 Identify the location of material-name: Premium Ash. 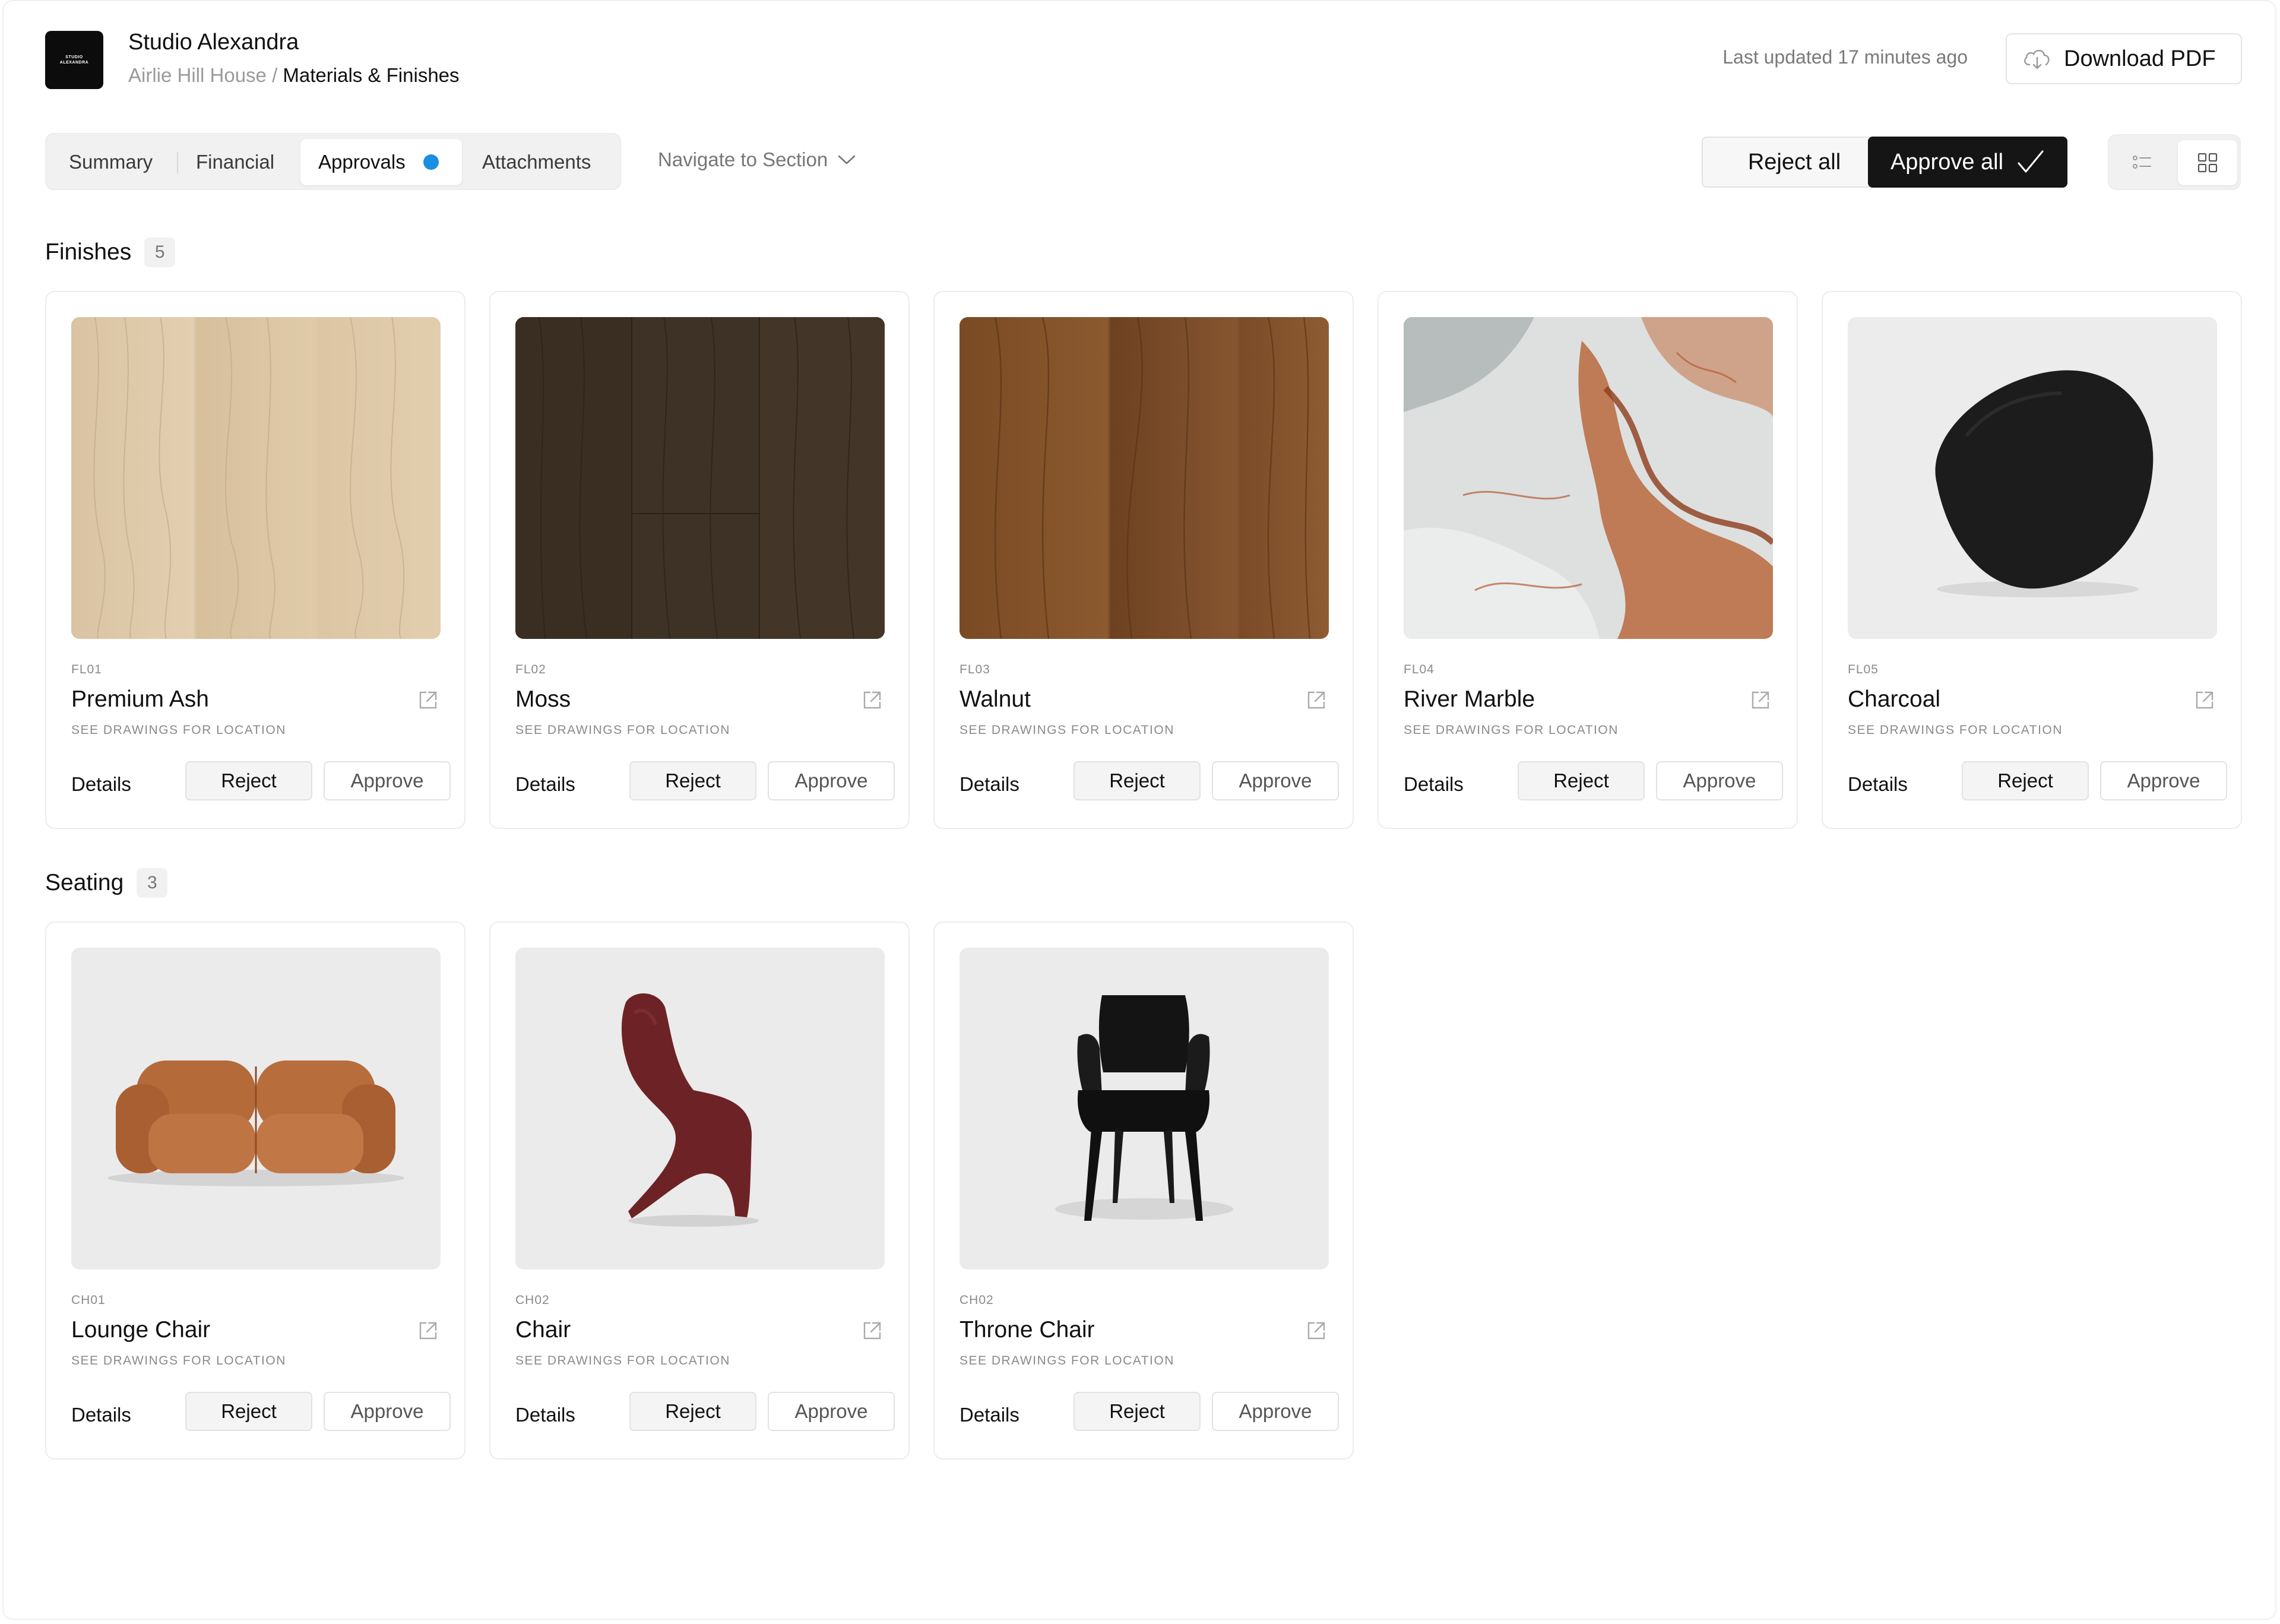
(140, 699).